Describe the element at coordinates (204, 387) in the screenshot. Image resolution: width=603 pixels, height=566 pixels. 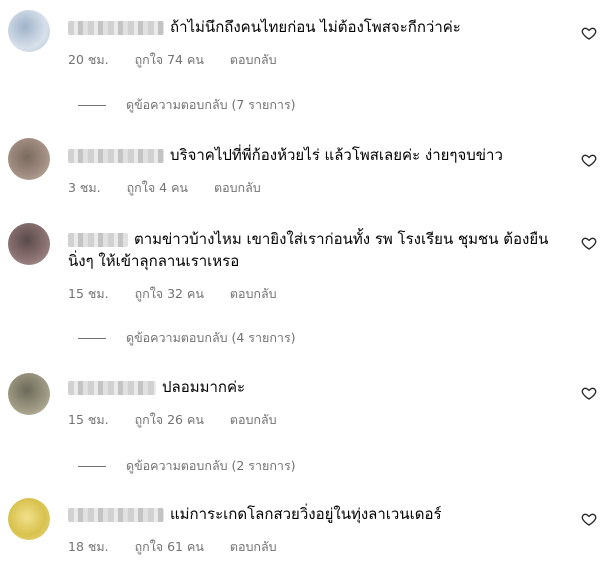
I see `comment-body: ปลอมมากค่ะ` at that location.